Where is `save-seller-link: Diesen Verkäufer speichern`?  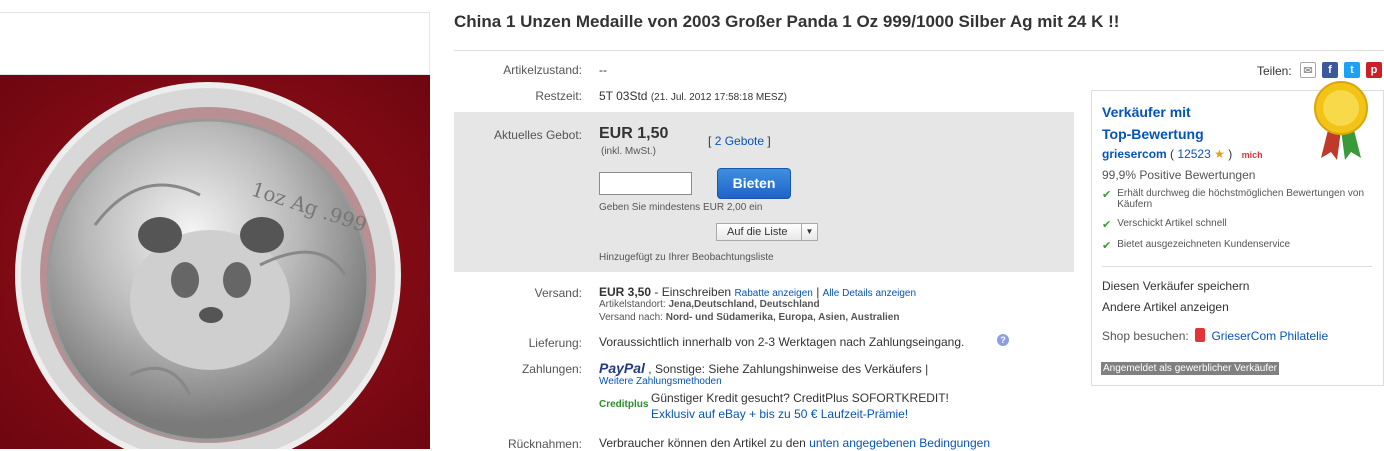
save-seller-link: Diesen Verkäufer speichern is located at coordinates (1175, 286).